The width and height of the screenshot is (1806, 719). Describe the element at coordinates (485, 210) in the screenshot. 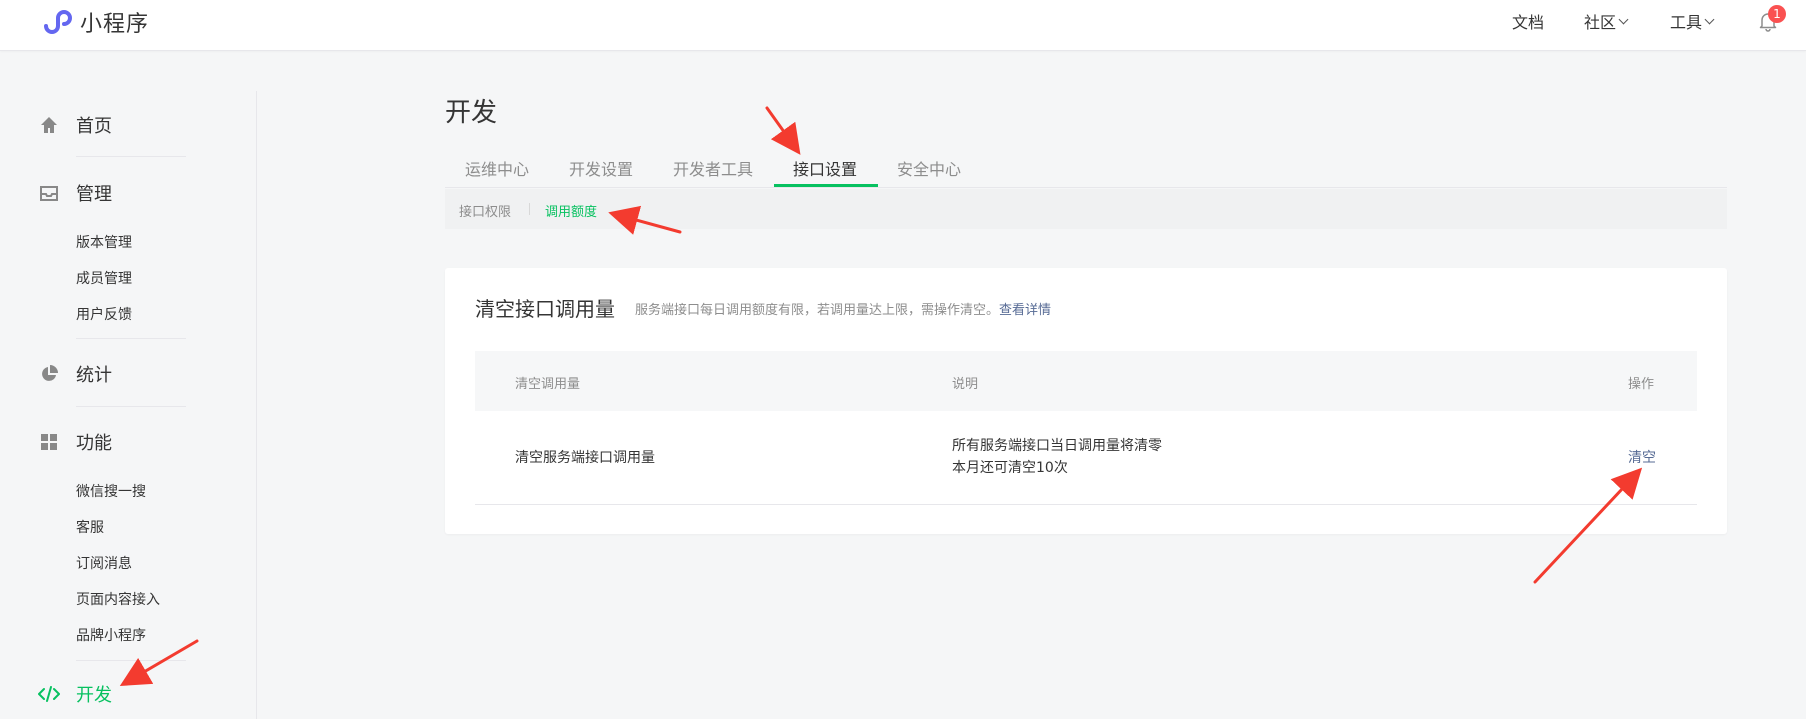

I see `subtab-api-permissions: 接口权限` at that location.